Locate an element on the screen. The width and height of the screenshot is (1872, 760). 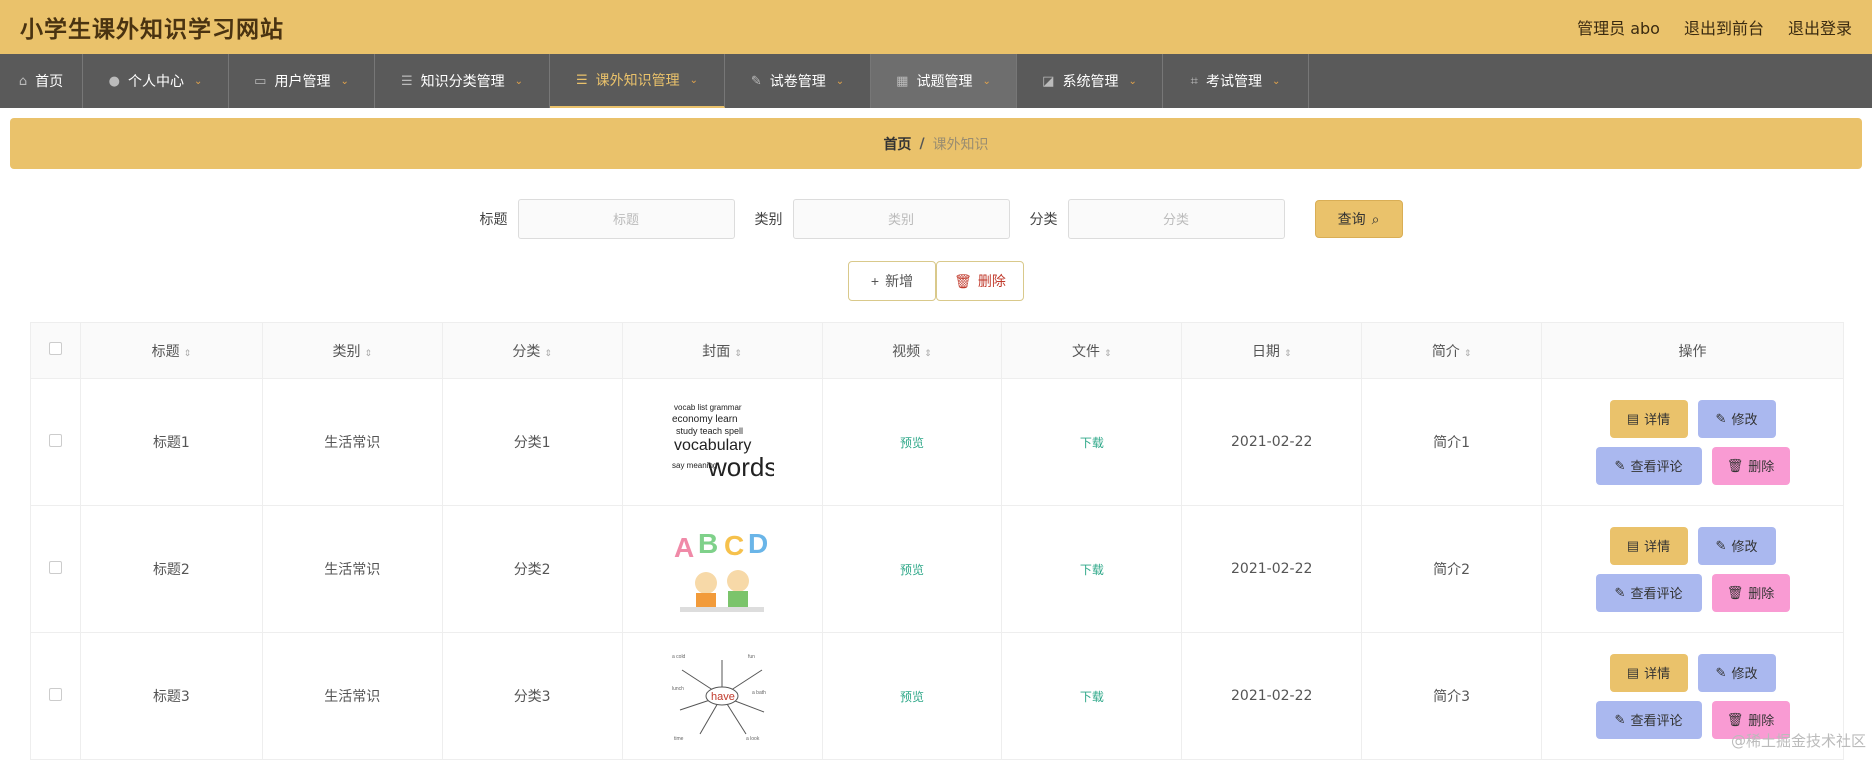
pencil-icon: ✎ is located at coordinates (1620, 593).